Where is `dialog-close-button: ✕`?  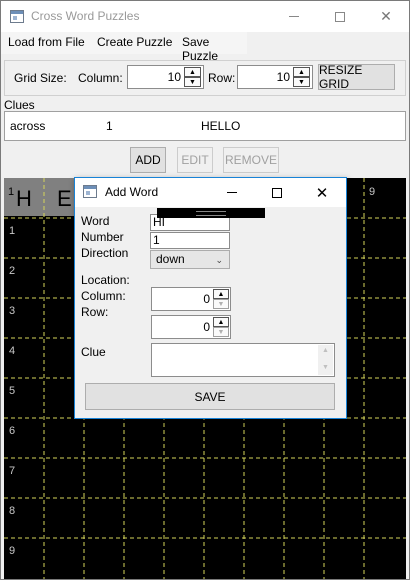 dialog-close-button: ✕ is located at coordinates (322, 192).